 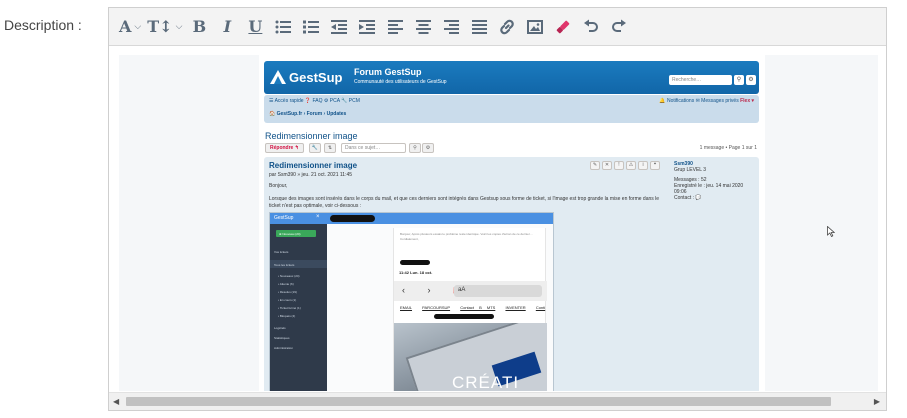 What do you see at coordinates (436, 307) in the screenshot?
I see `phone-link: PARCOURSUP` at bounding box center [436, 307].